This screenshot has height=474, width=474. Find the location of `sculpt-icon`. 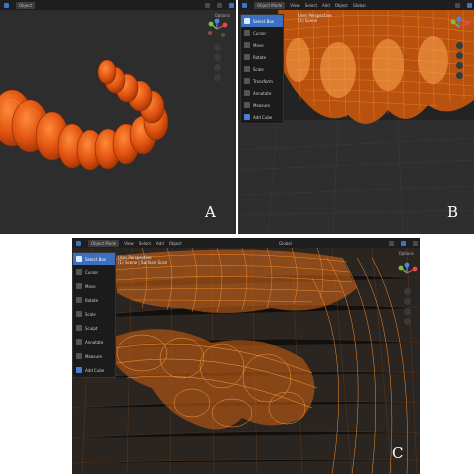

sculpt-icon is located at coordinates (79, 328).